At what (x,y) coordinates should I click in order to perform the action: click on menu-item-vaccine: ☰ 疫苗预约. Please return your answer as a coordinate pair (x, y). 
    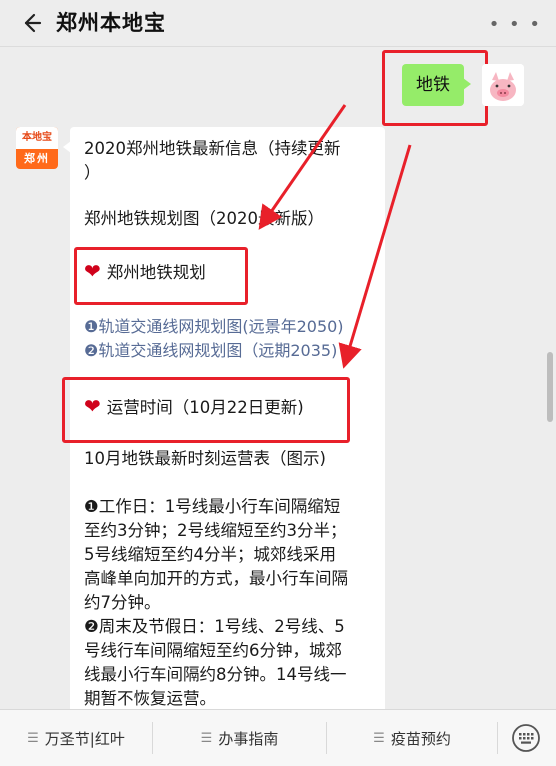
    Looking at the image, I should click on (412, 738).